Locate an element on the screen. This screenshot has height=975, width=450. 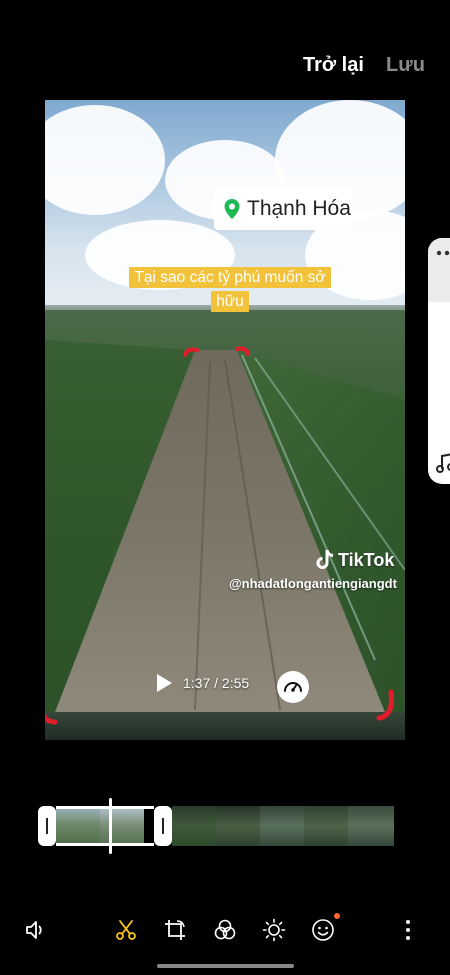
location-name: Thạnh Hóa is located at coordinates (299, 208).